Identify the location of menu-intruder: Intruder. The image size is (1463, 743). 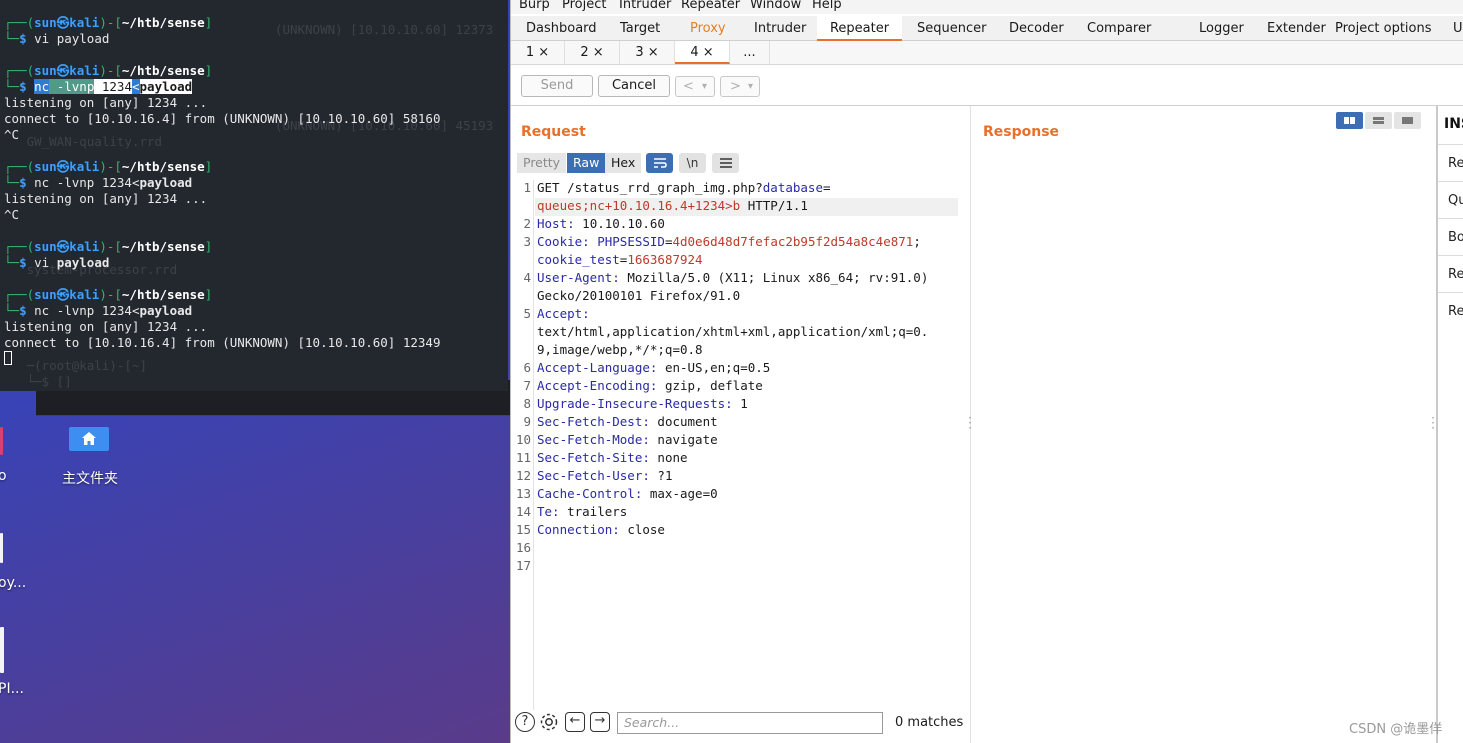
(645, 6).